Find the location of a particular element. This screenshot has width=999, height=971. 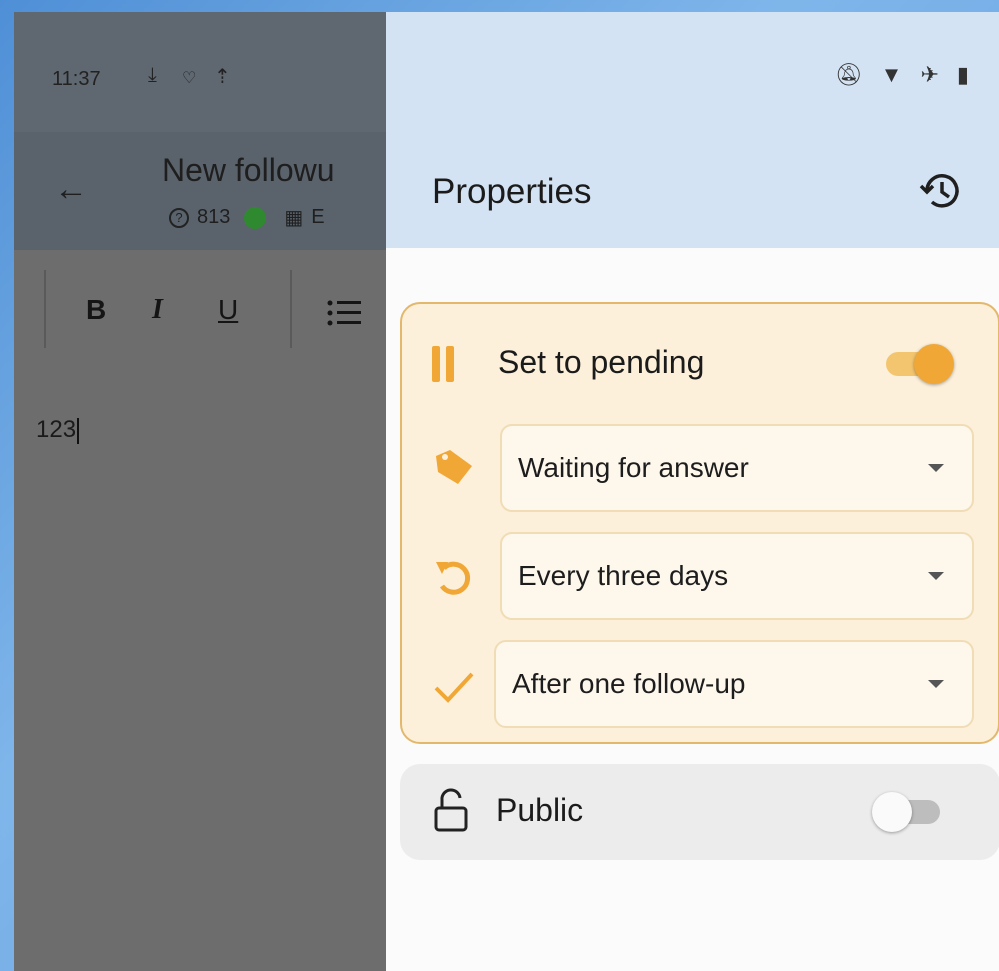

pending-stop-value: After one follow-up is located at coordinates (629, 683).